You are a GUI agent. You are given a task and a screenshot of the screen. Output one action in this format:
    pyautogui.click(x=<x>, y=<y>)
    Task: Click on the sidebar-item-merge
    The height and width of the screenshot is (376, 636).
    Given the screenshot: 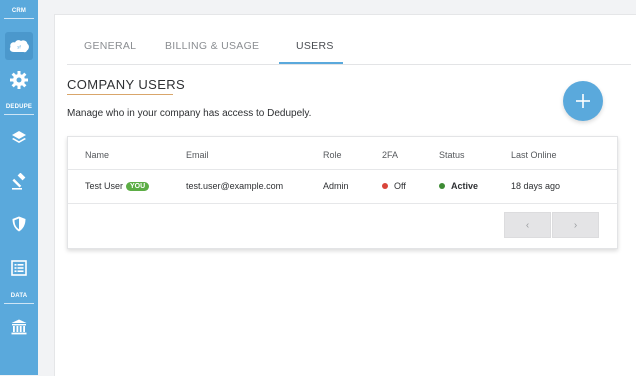 What is the action you would take?
    pyautogui.click(x=19, y=182)
    